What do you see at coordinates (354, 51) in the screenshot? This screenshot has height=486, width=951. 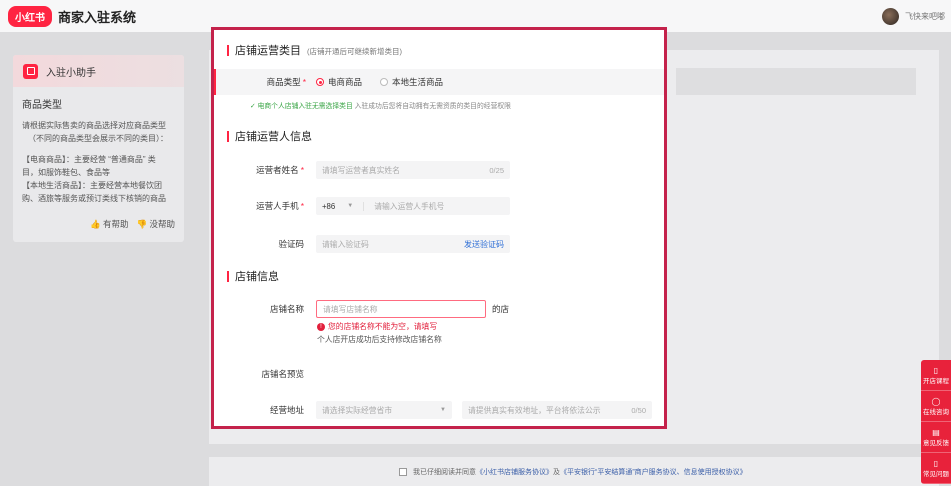 I see `section-note: (店铺开通后可继续新增类目)` at bounding box center [354, 51].